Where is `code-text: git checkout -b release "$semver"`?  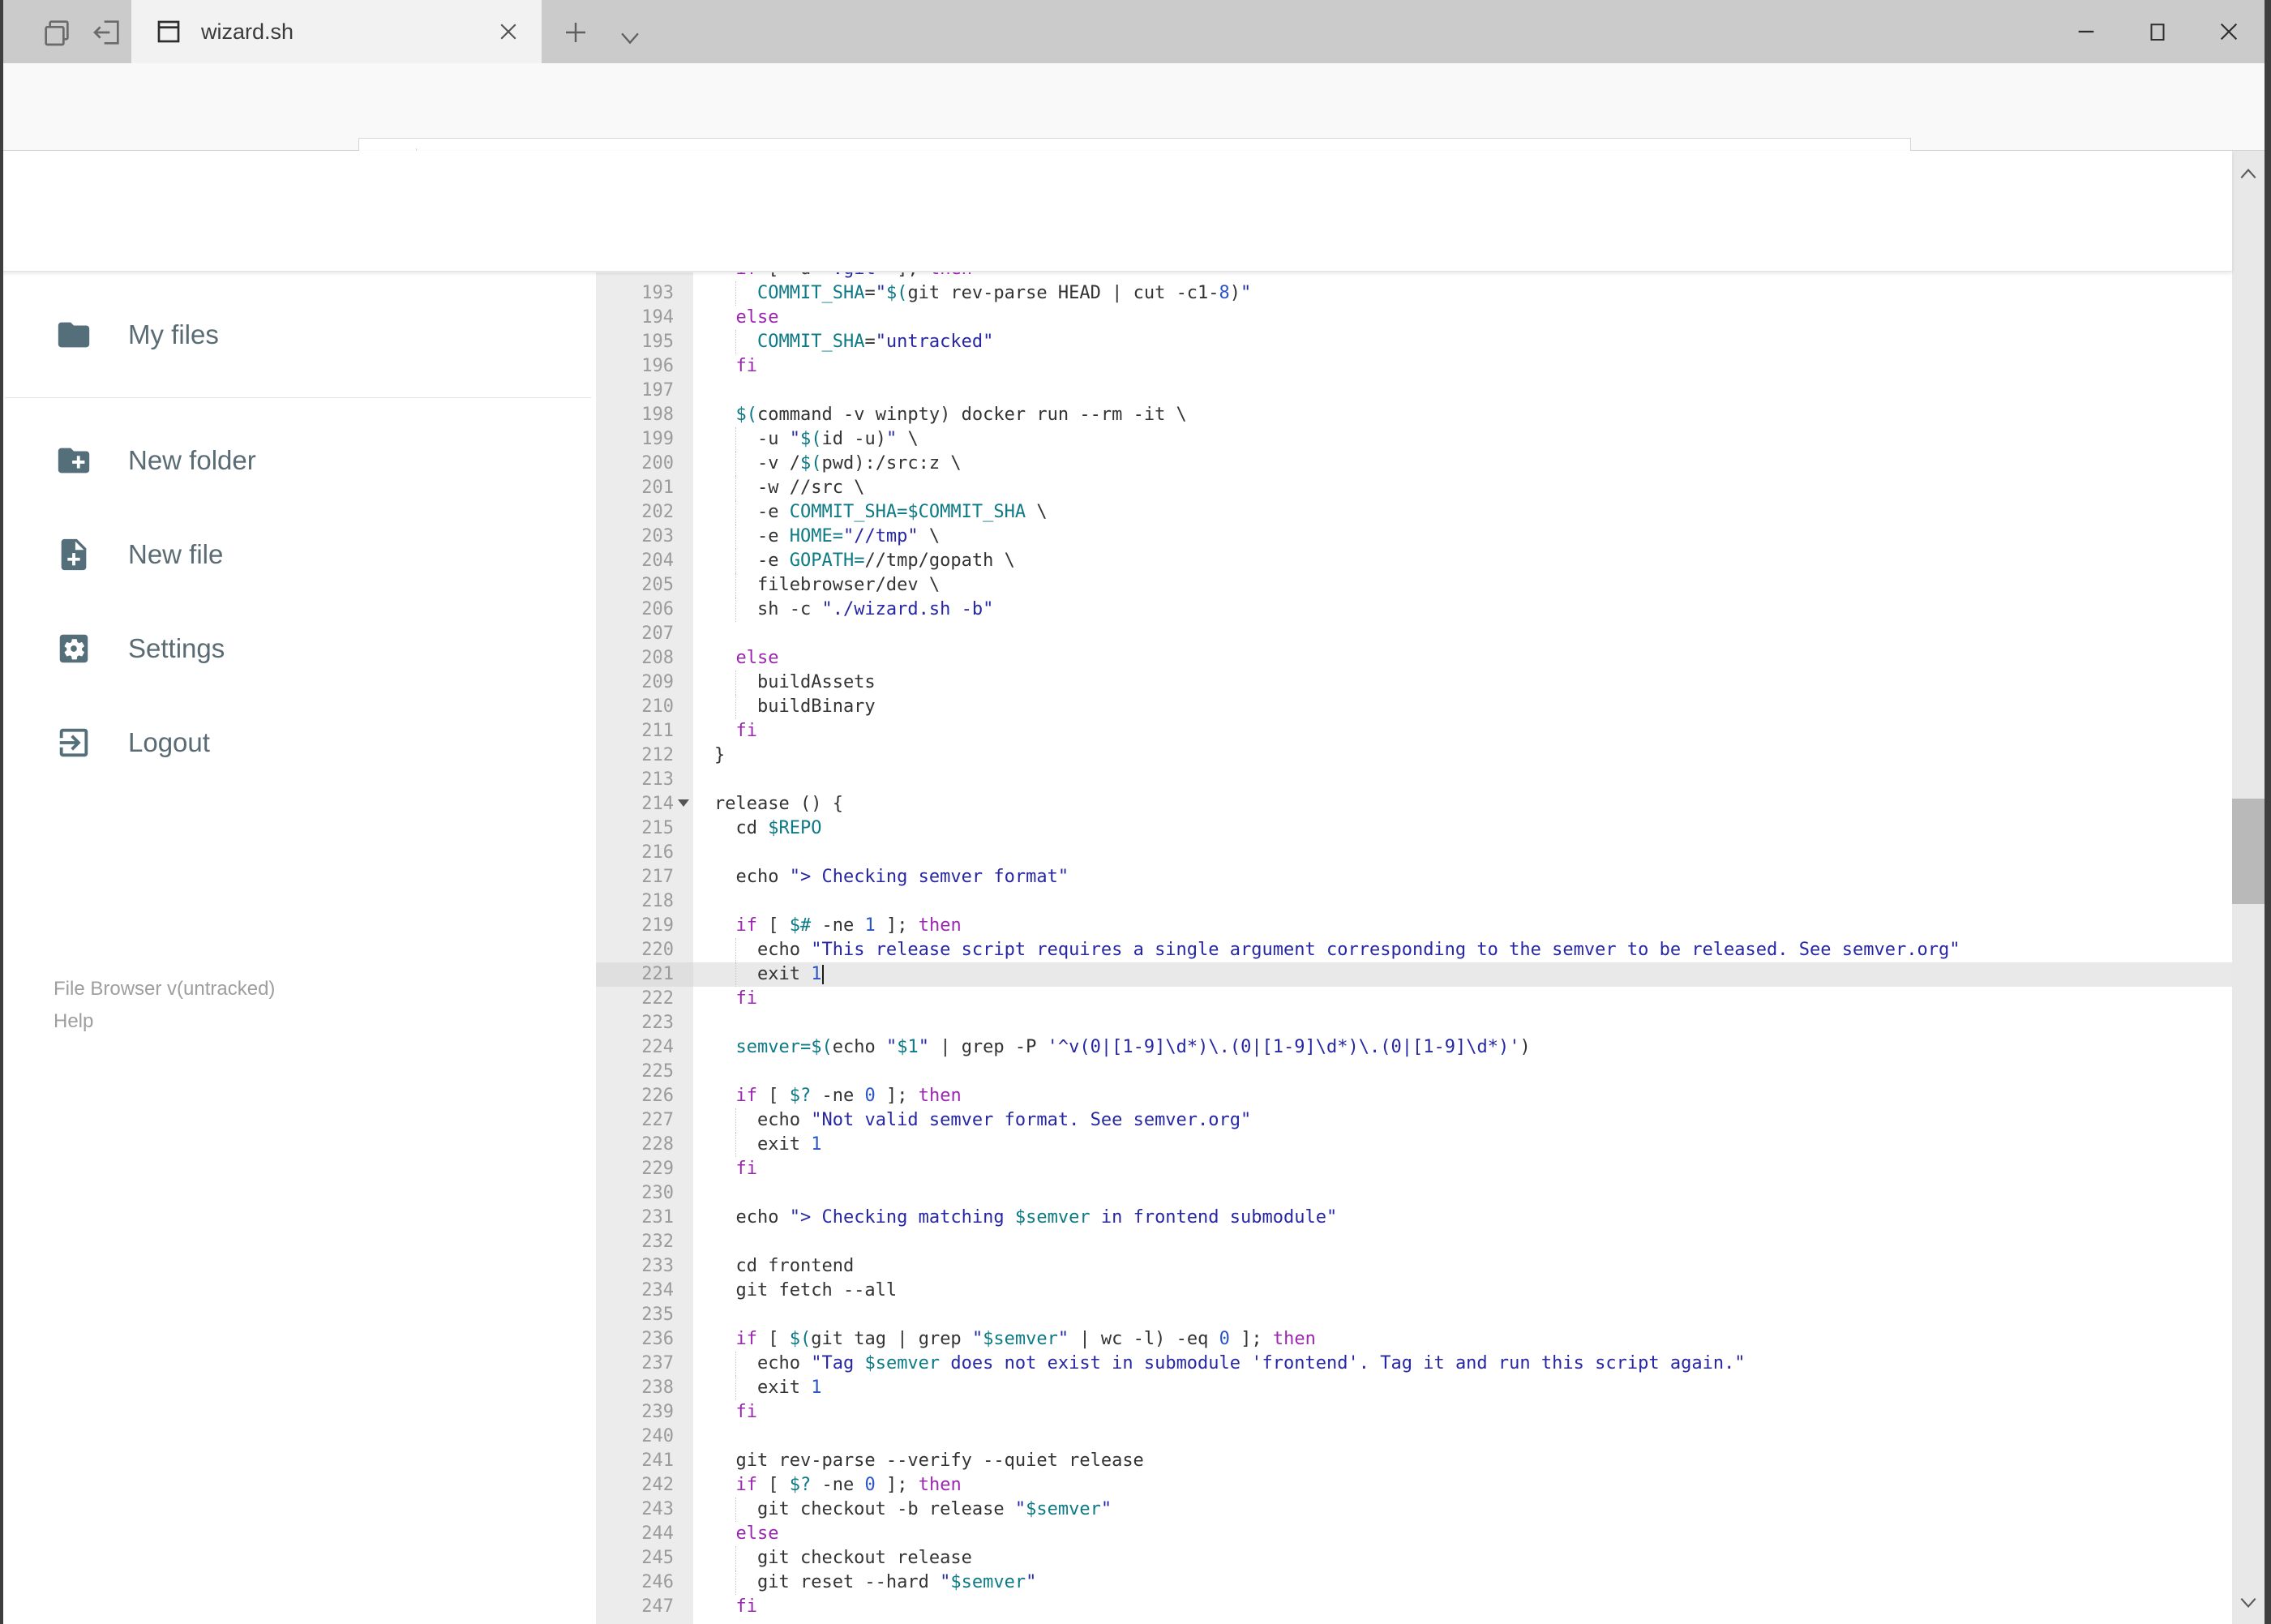
code-text: git checkout -b release "$semver" is located at coordinates (1463, 1510).